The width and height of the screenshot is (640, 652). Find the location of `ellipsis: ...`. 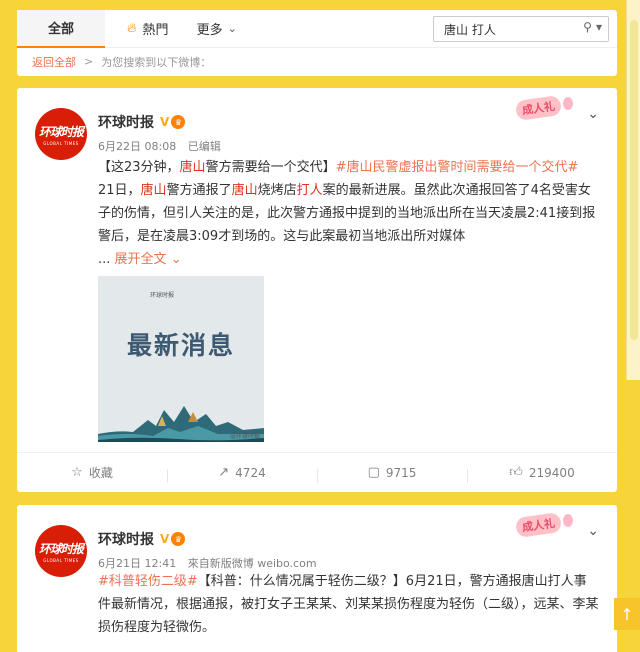

ellipsis: ... is located at coordinates (106, 259).